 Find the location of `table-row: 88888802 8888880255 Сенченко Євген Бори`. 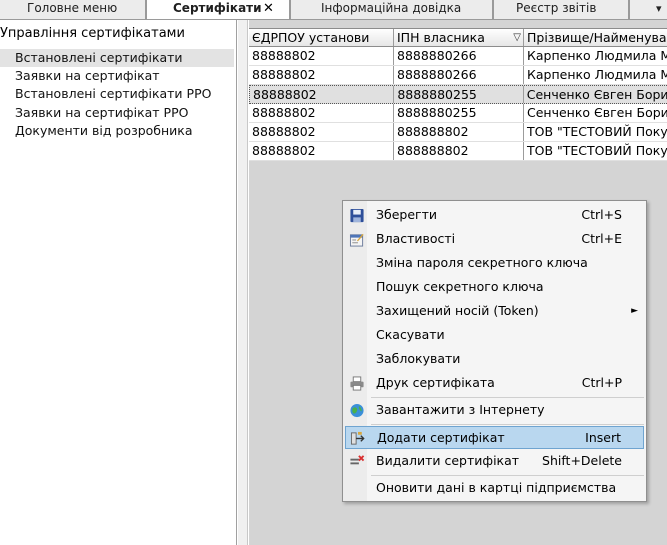

table-row: 88888802 8888880255 Сенченко Євген Бори is located at coordinates (458, 113).